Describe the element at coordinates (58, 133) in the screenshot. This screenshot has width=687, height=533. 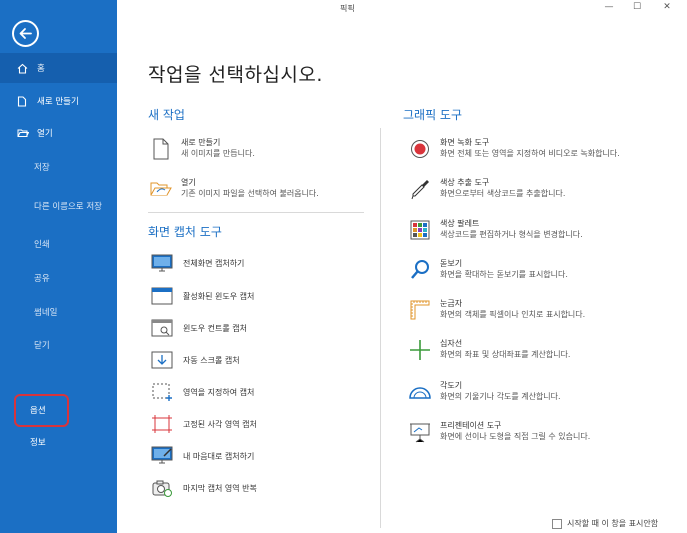
I see `sidebar-item-open: 열기` at that location.